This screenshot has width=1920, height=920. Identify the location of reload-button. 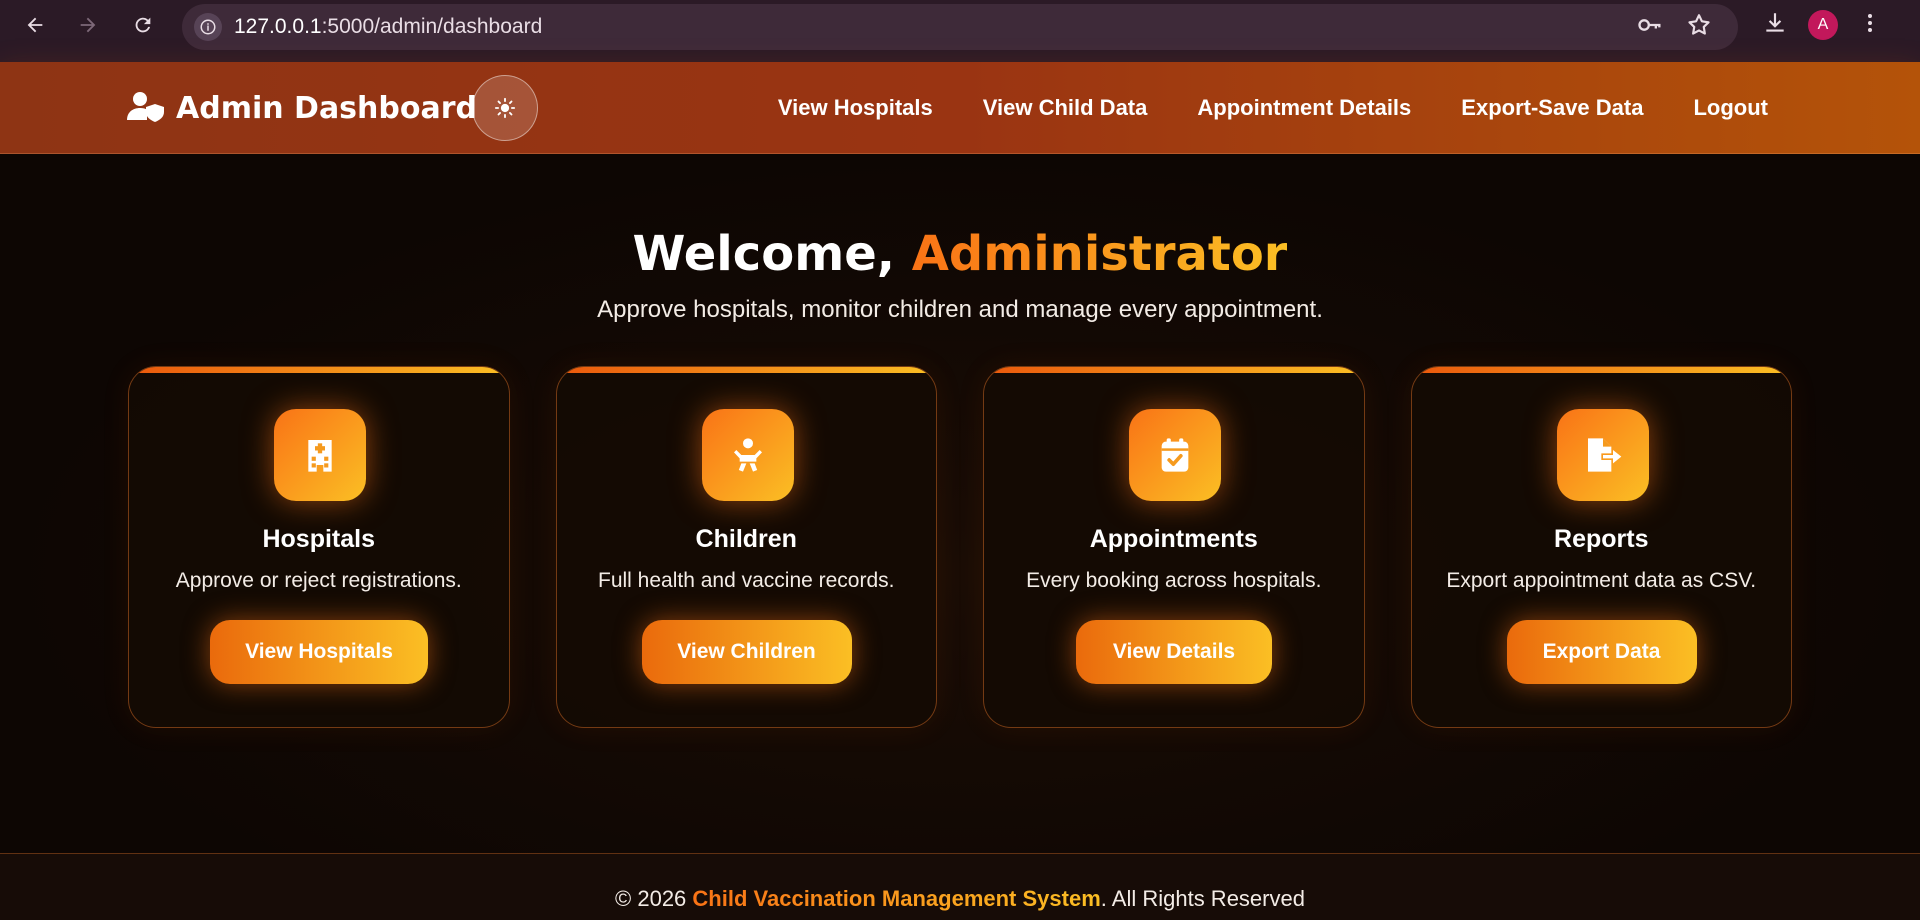
(143, 25).